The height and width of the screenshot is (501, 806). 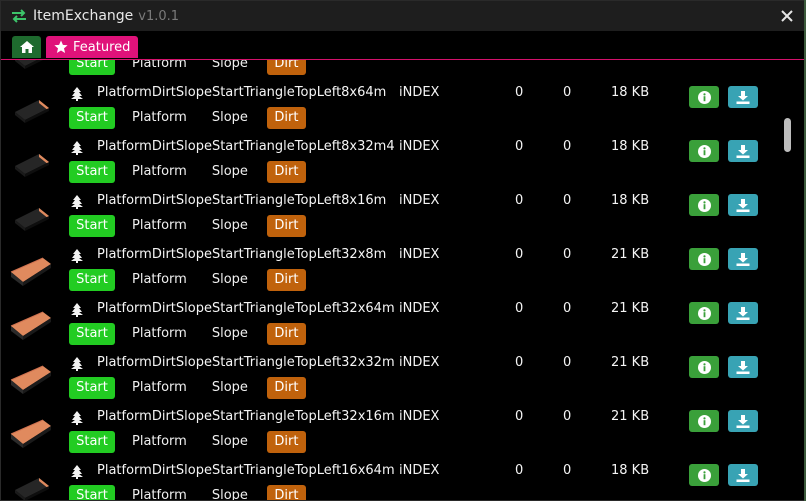 What do you see at coordinates (630, 362) in the screenshot?
I see `item-size: 21 KB` at bounding box center [630, 362].